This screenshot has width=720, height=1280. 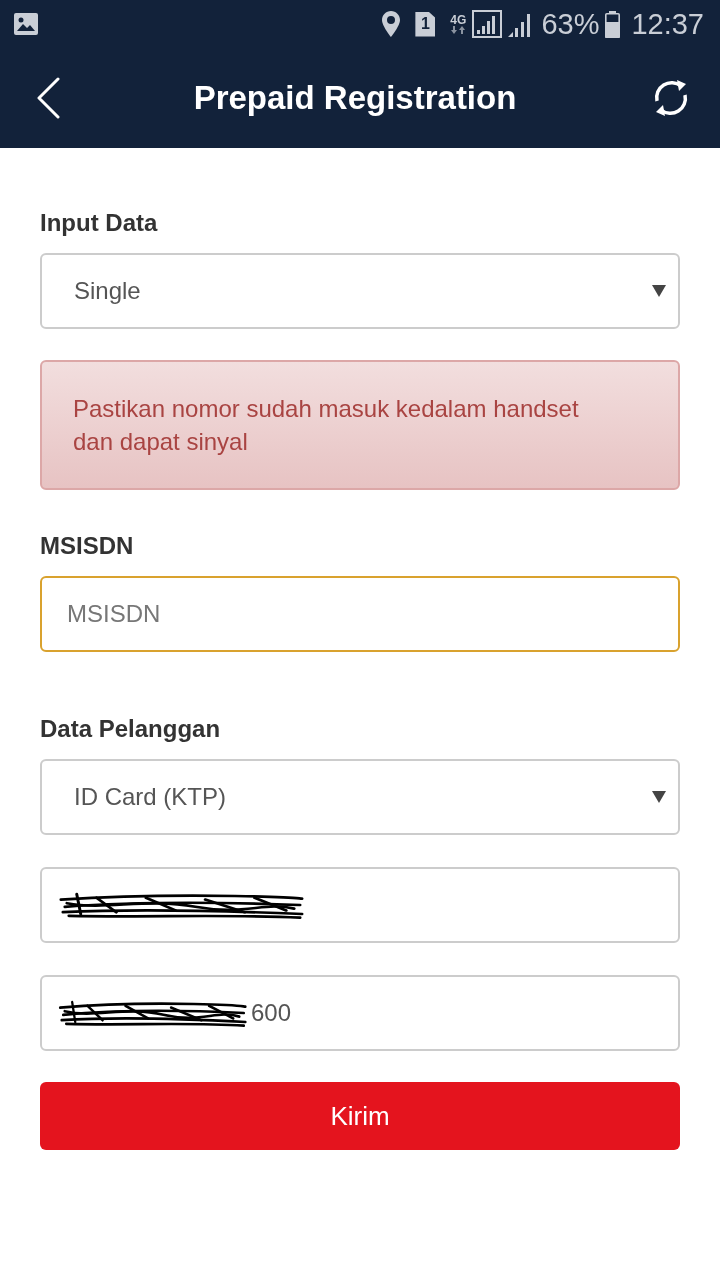 I want to click on field-label: Data Pelanggan, so click(x=130, y=729).